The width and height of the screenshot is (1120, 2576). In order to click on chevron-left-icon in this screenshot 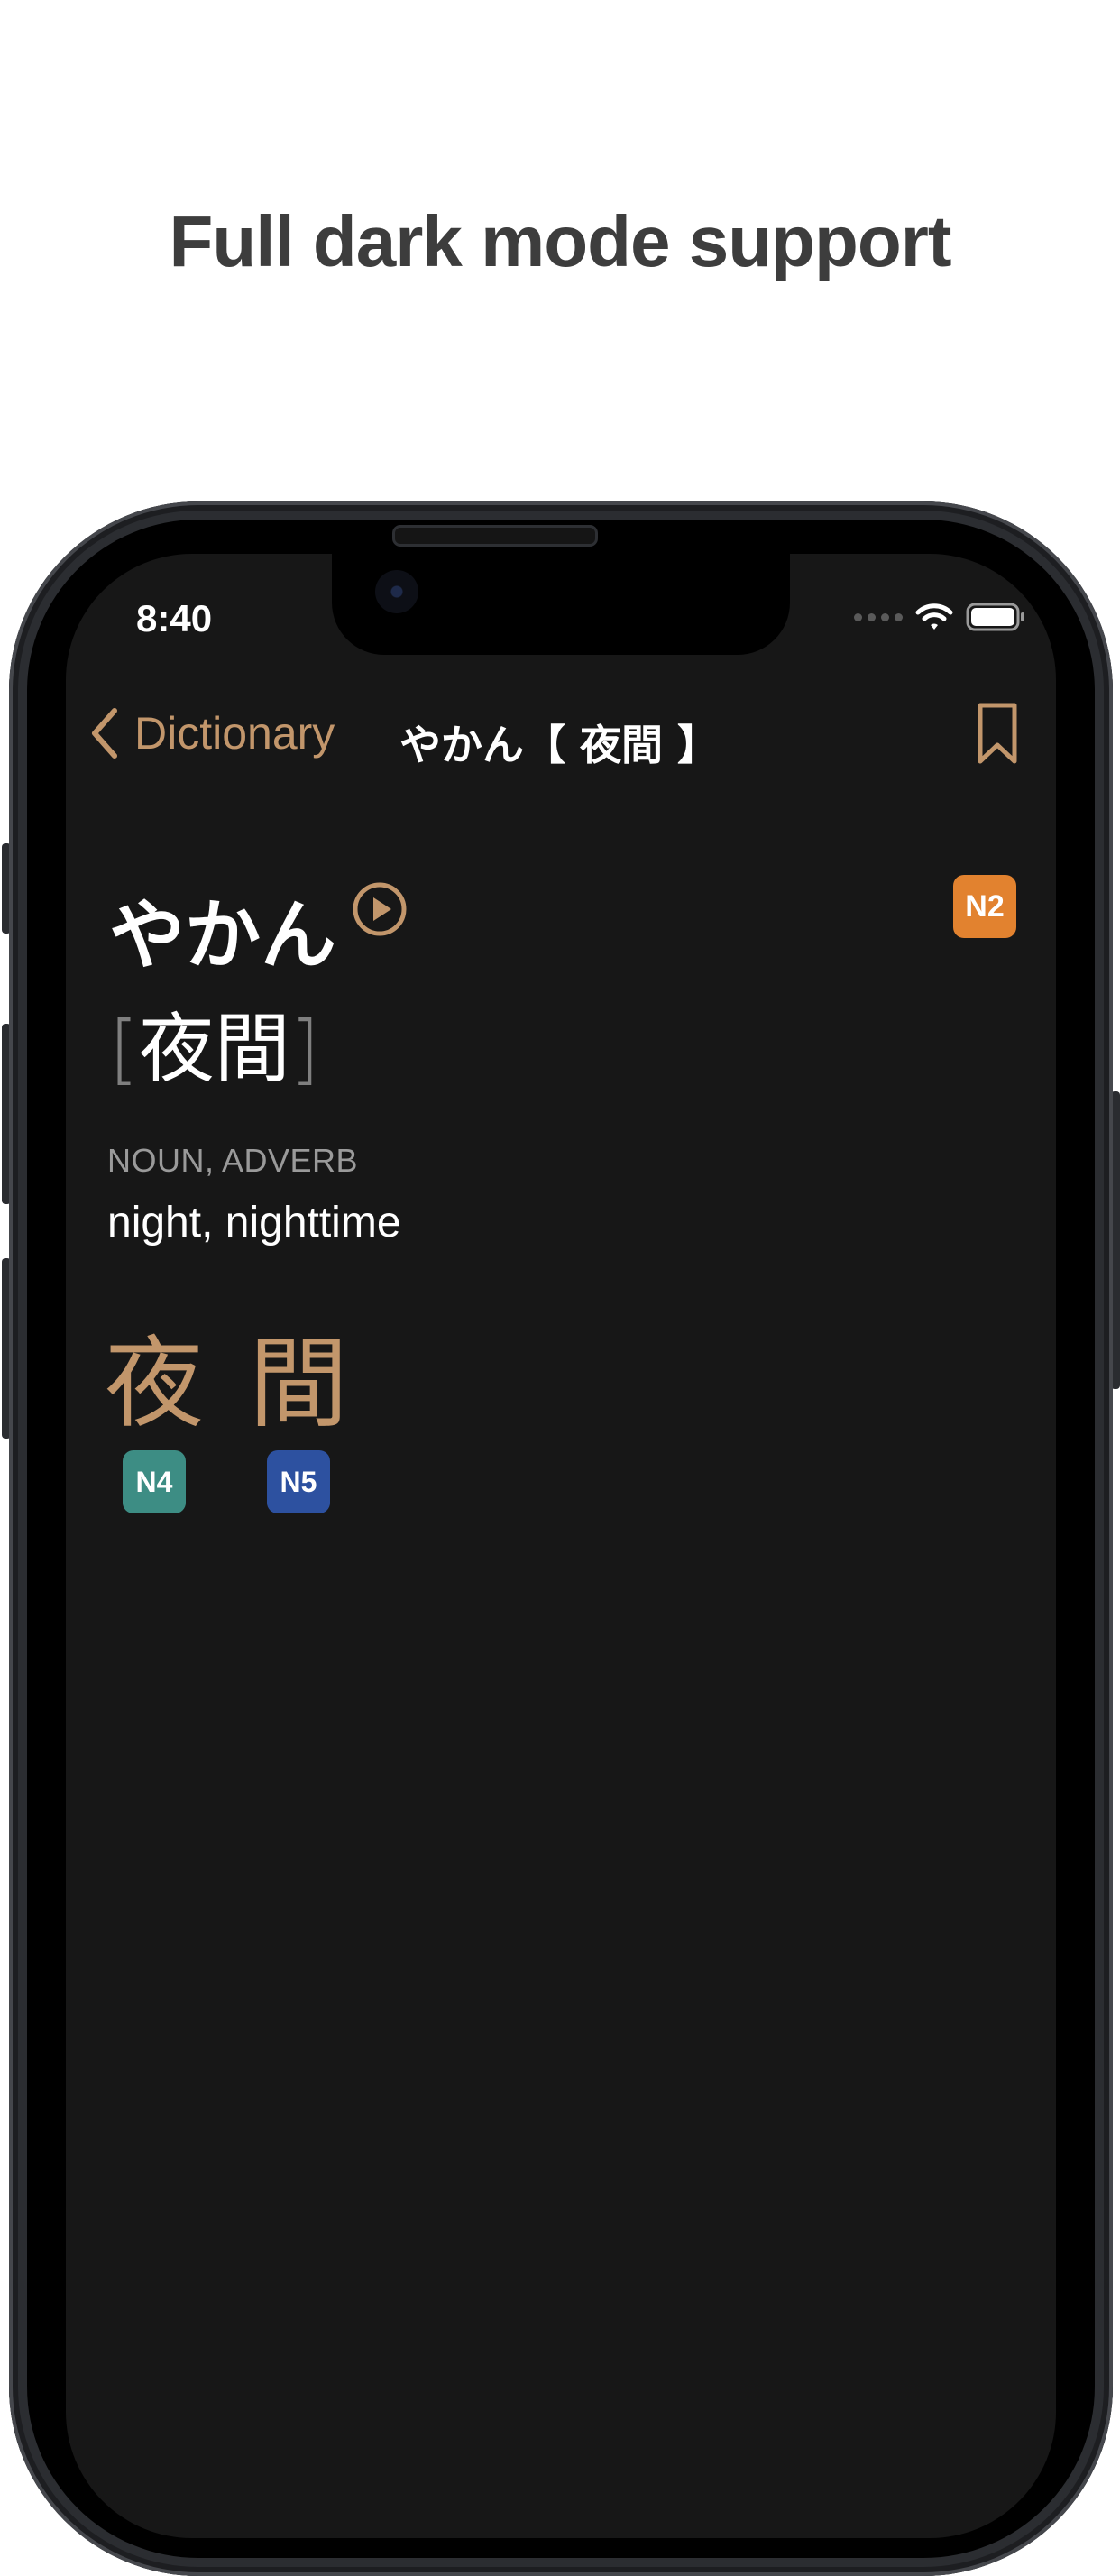, I will do `click(105, 733)`.